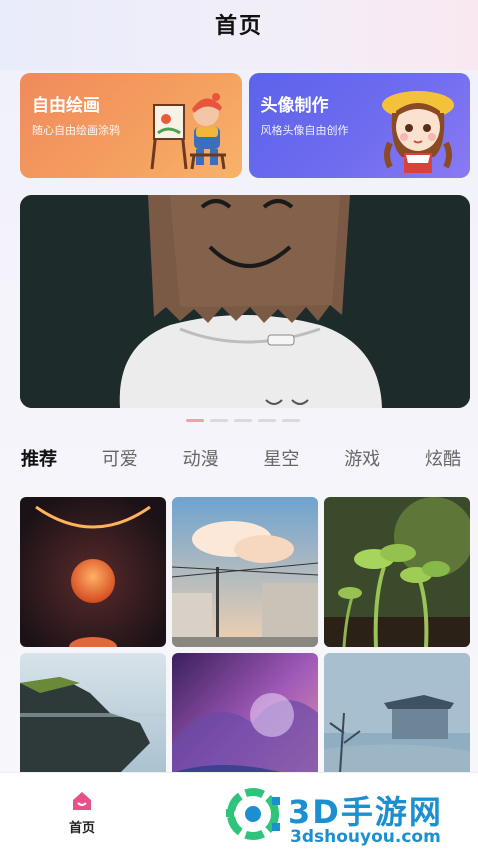 This screenshot has width=478, height=850. What do you see at coordinates (359, 125) in the screenshot?
I see `avatar-making-card: 头像制作 风格头像自由创作` at bounding box center [359, 125].